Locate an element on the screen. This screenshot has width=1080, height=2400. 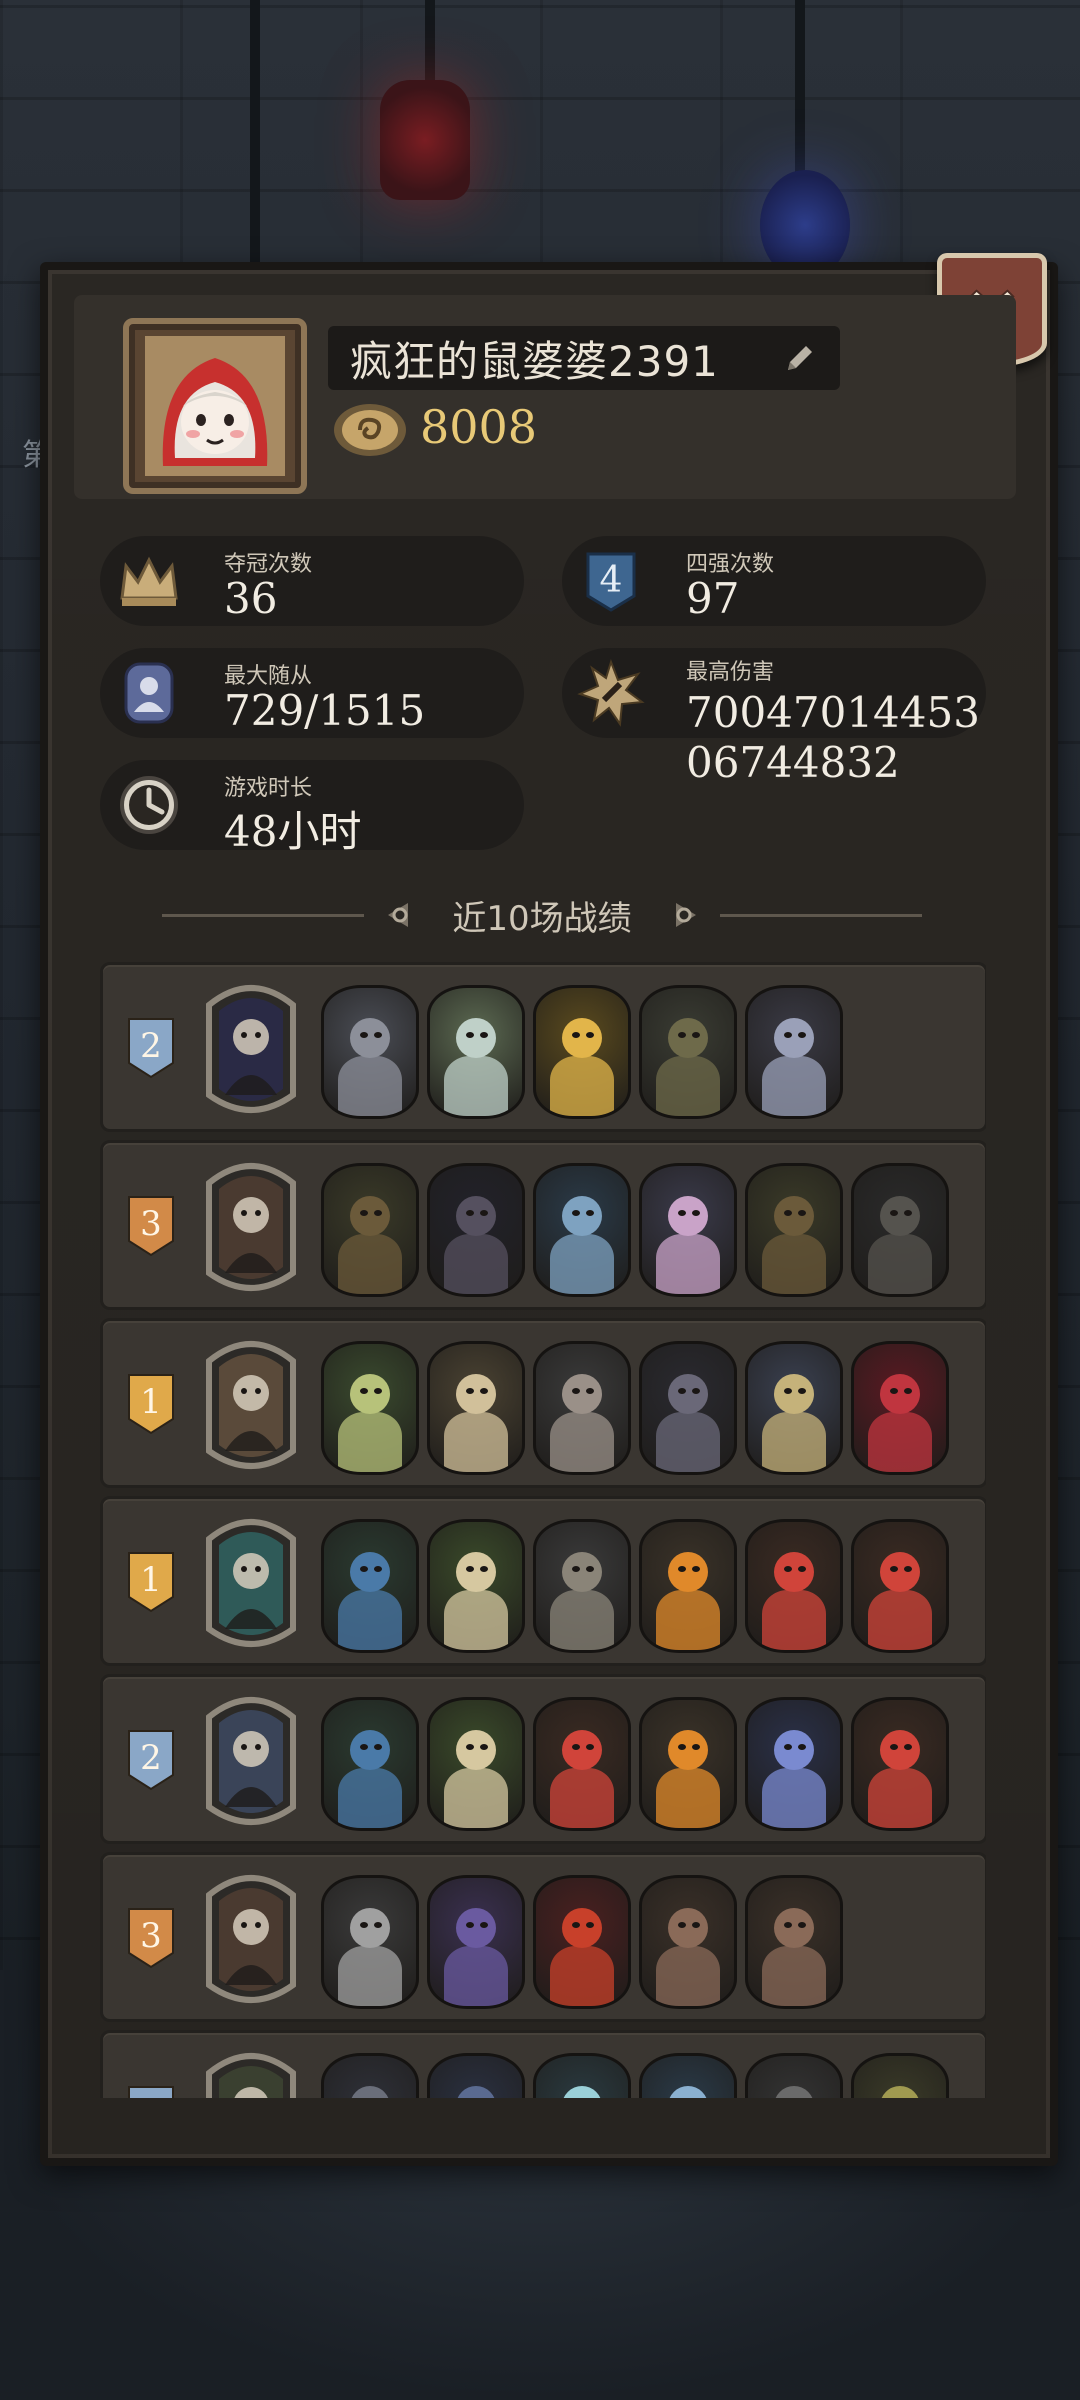
avatar-portrait-icon is located at coordinates (215, 406).